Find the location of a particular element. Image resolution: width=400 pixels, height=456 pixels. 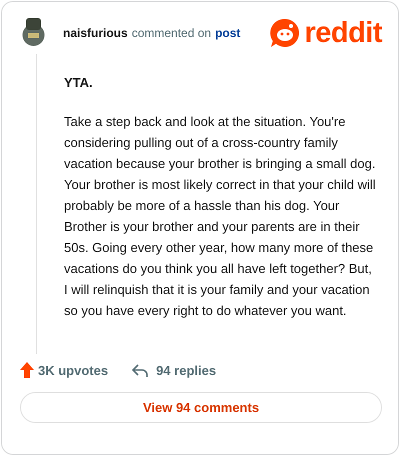

upvote-icon is located at coordinates (27, 370).